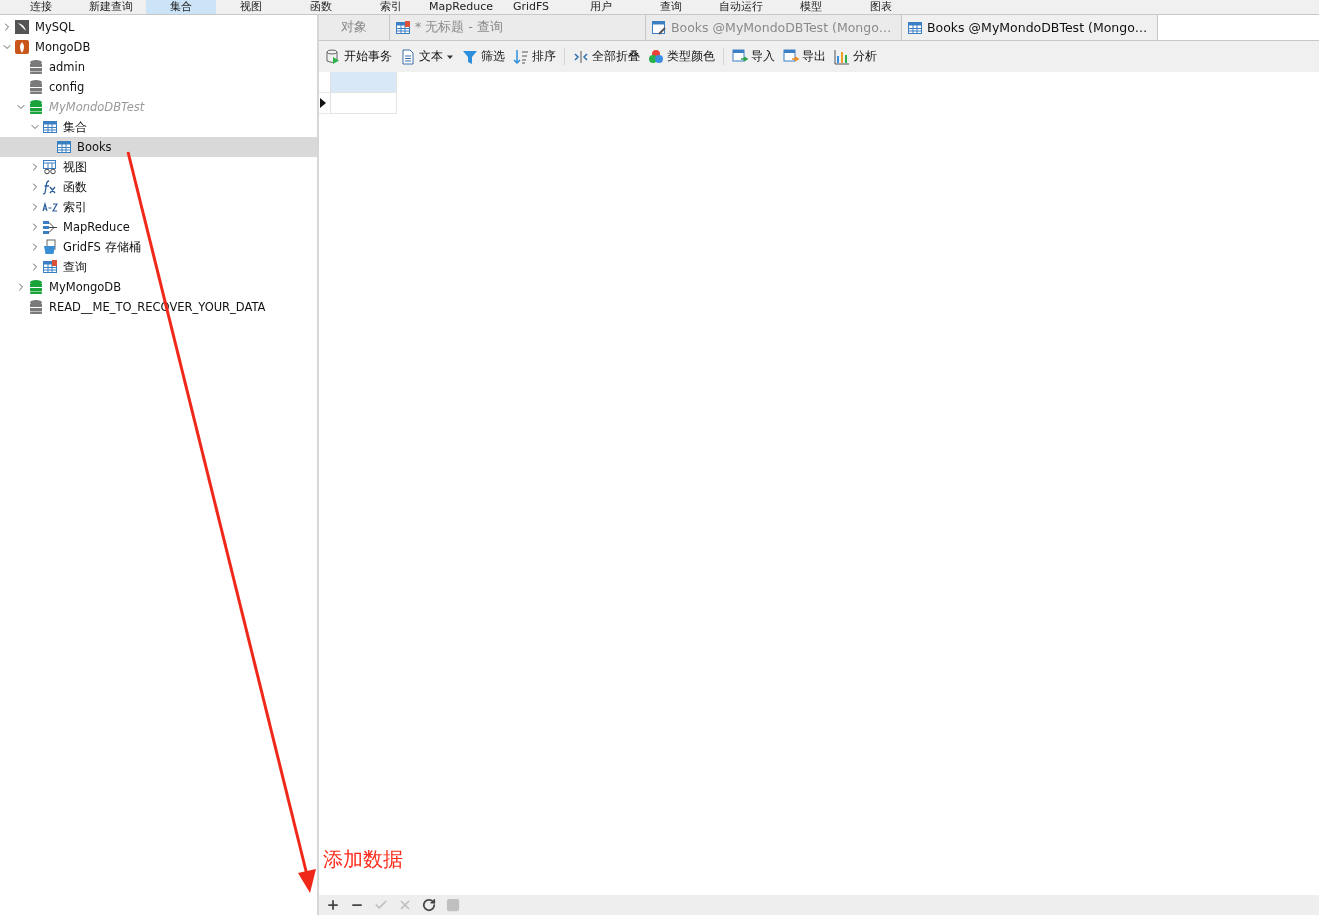  Describe the element at coordinates (804, 56) in the screenshot. I see `toolbar-button: 导出` at that location.